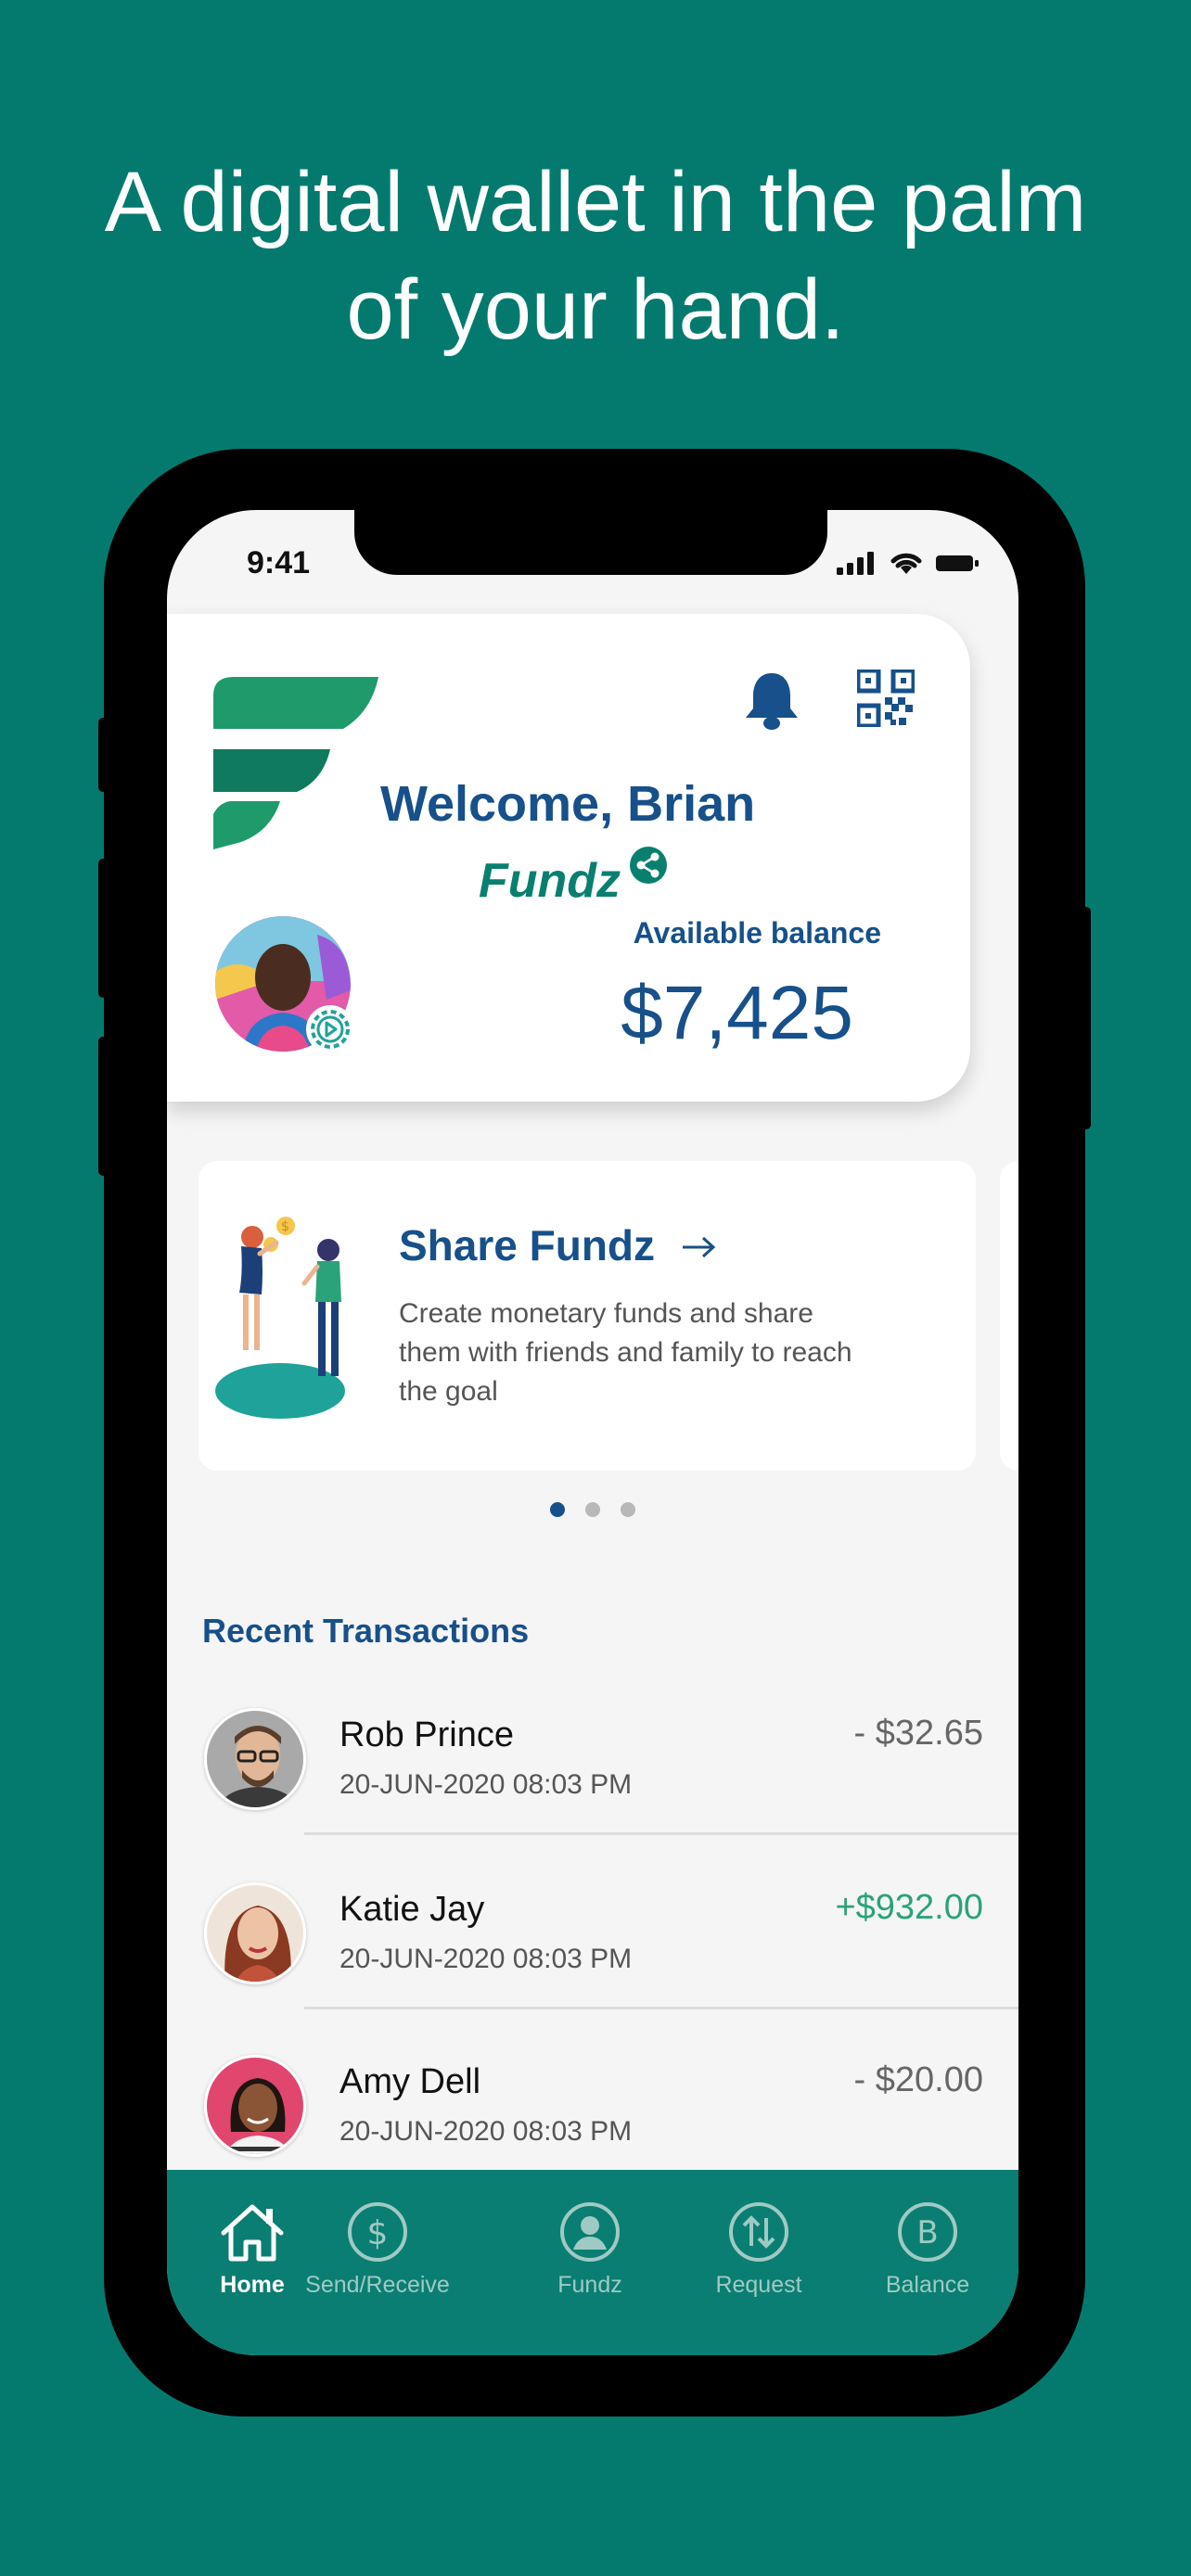 Image resolution: width=1191 pixels, height=2576 pixels. I want to click on transaction-amount: +$932.00, so click(909, 1908).